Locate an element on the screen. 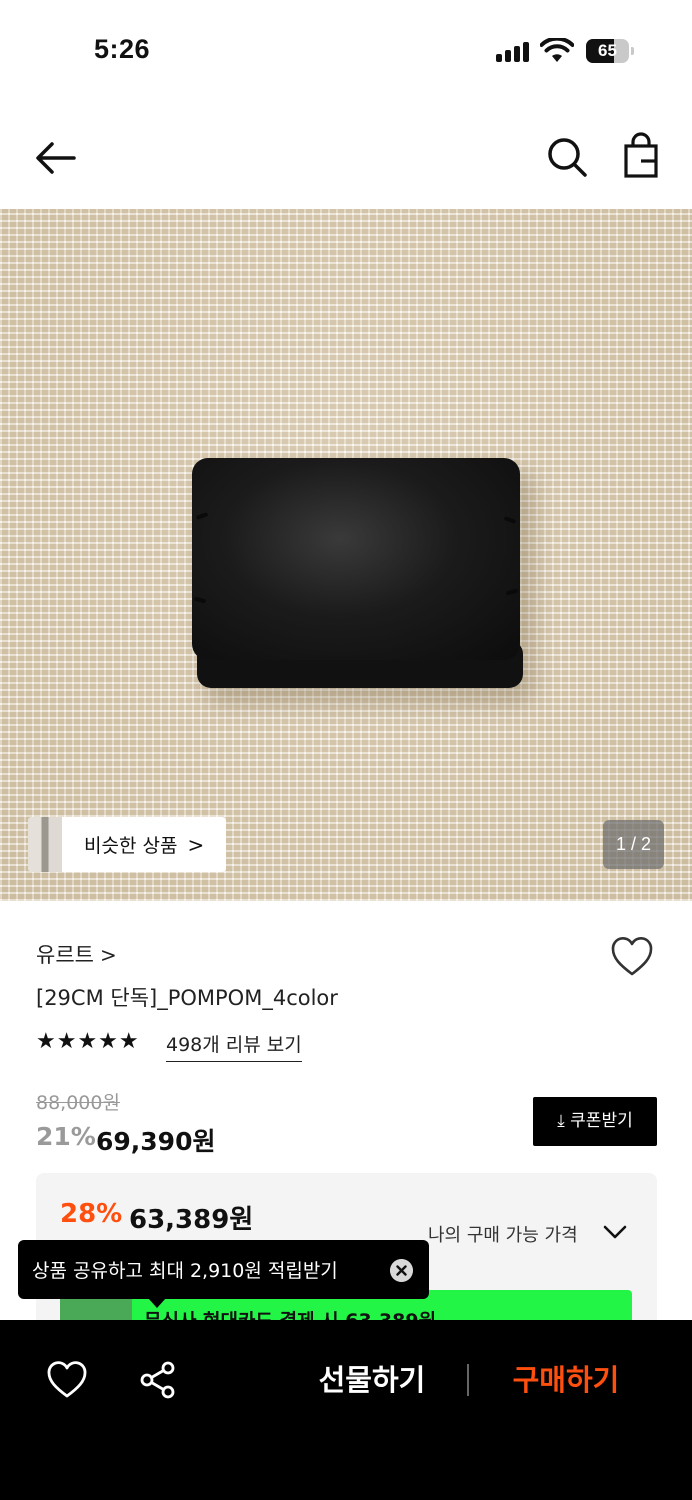 Image resolution: width=692 pixels, height=1500 pixels. chevron-down-icon is located at coordinates (615, 1232).